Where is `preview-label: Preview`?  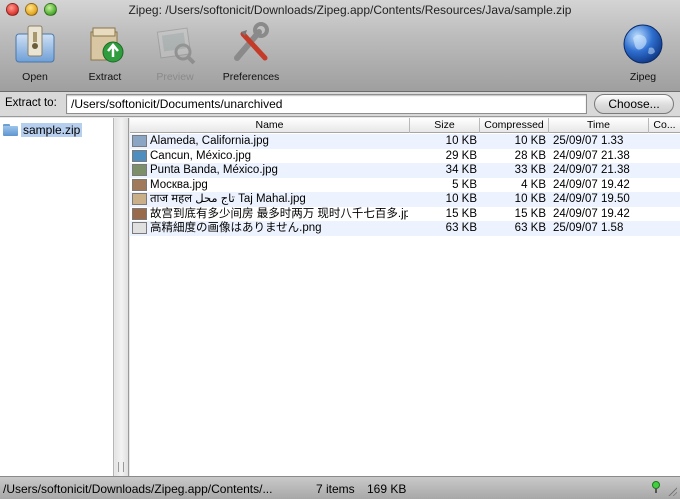
preview-label: Preview is located at coordinates (175, 77).